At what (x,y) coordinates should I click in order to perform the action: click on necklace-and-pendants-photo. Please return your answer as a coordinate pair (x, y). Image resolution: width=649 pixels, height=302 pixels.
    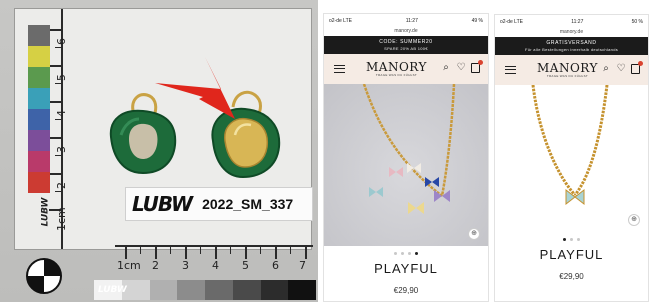
    Looking at the image, I should click on (409, 149).